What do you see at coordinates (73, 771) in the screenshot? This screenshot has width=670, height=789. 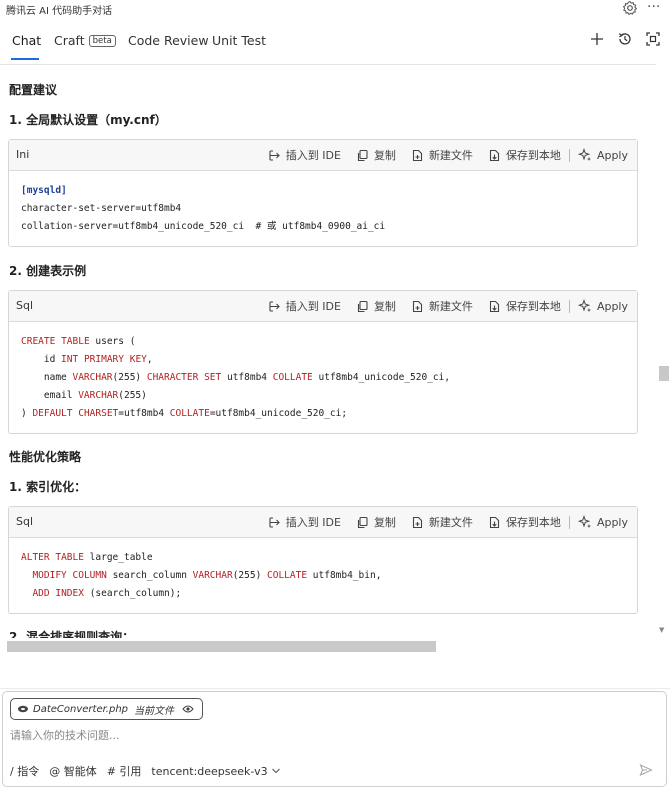 I see `agent-button: @ 智能体` at bounding box center [73, 771].